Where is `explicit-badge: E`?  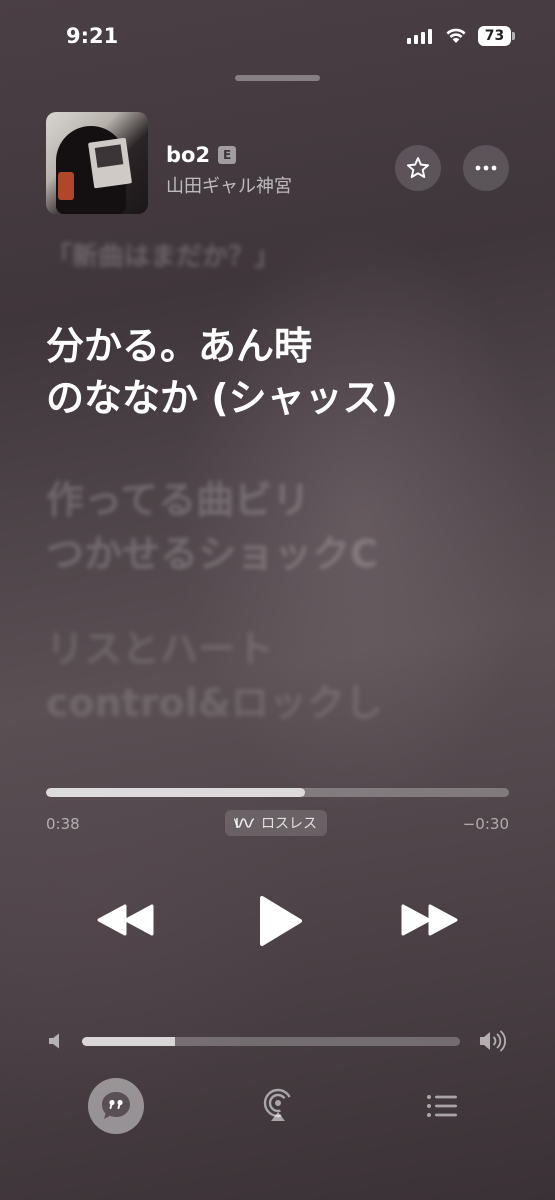
explicit-badge: E is located at coordinates (227, 155).